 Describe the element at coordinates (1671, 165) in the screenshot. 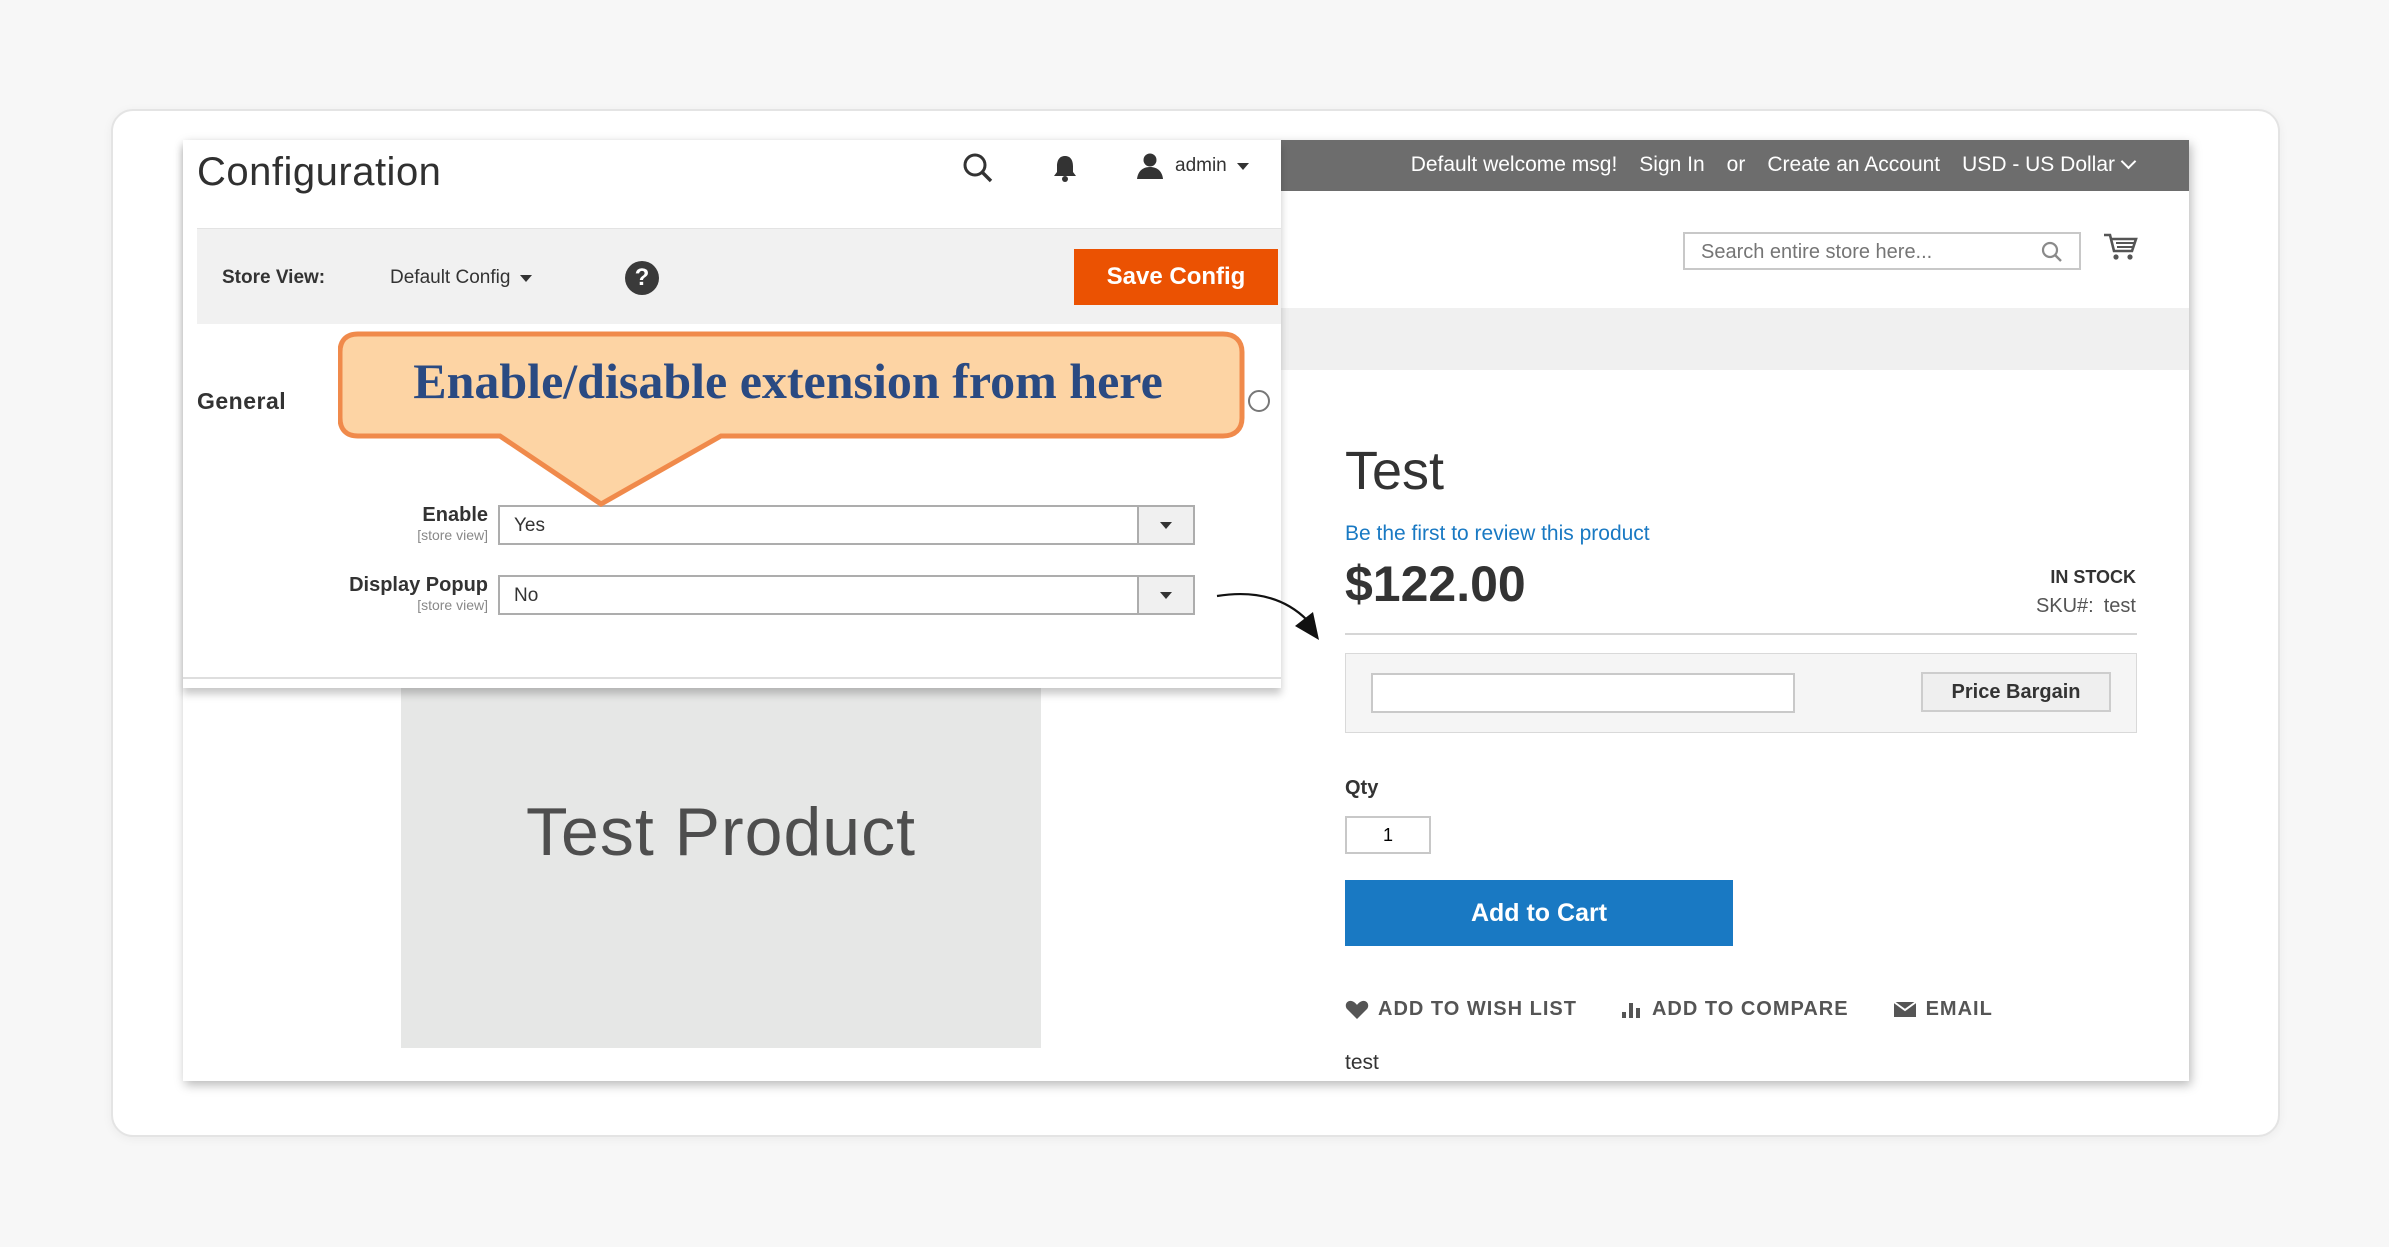

I see `sign-in-link: Sign In` at that location.